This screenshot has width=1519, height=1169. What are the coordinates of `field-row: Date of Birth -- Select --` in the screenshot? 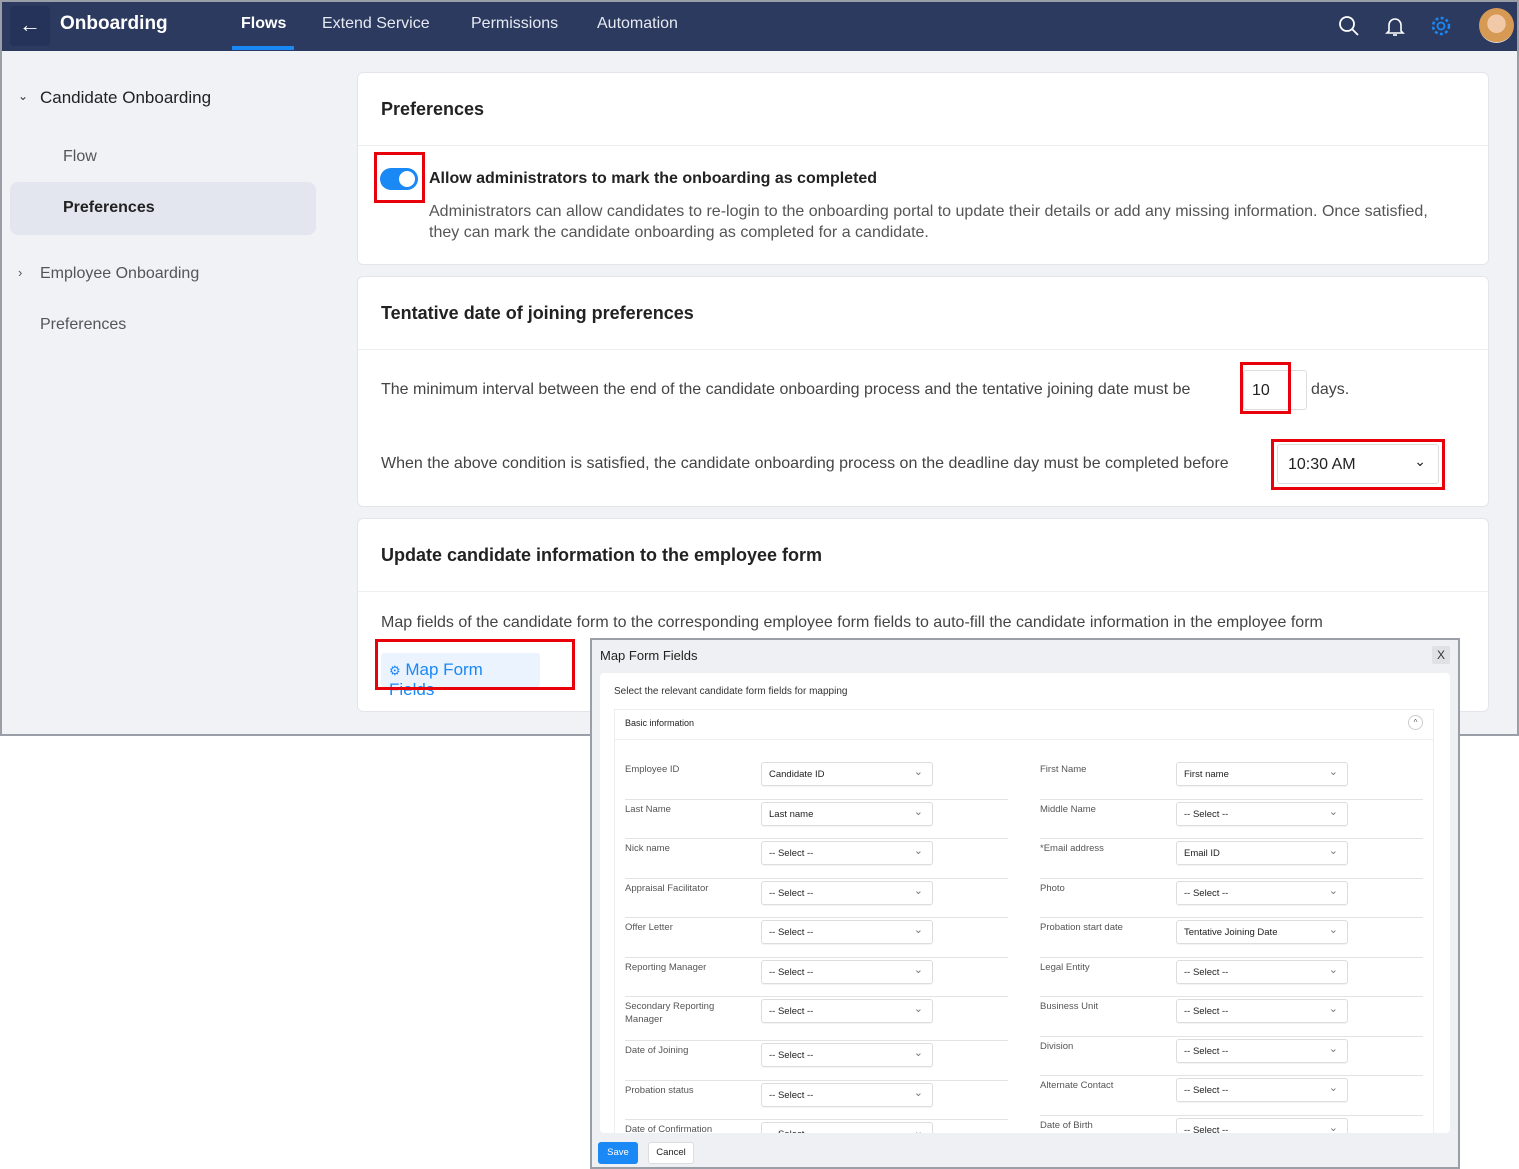 It's located at (1231, 1124).